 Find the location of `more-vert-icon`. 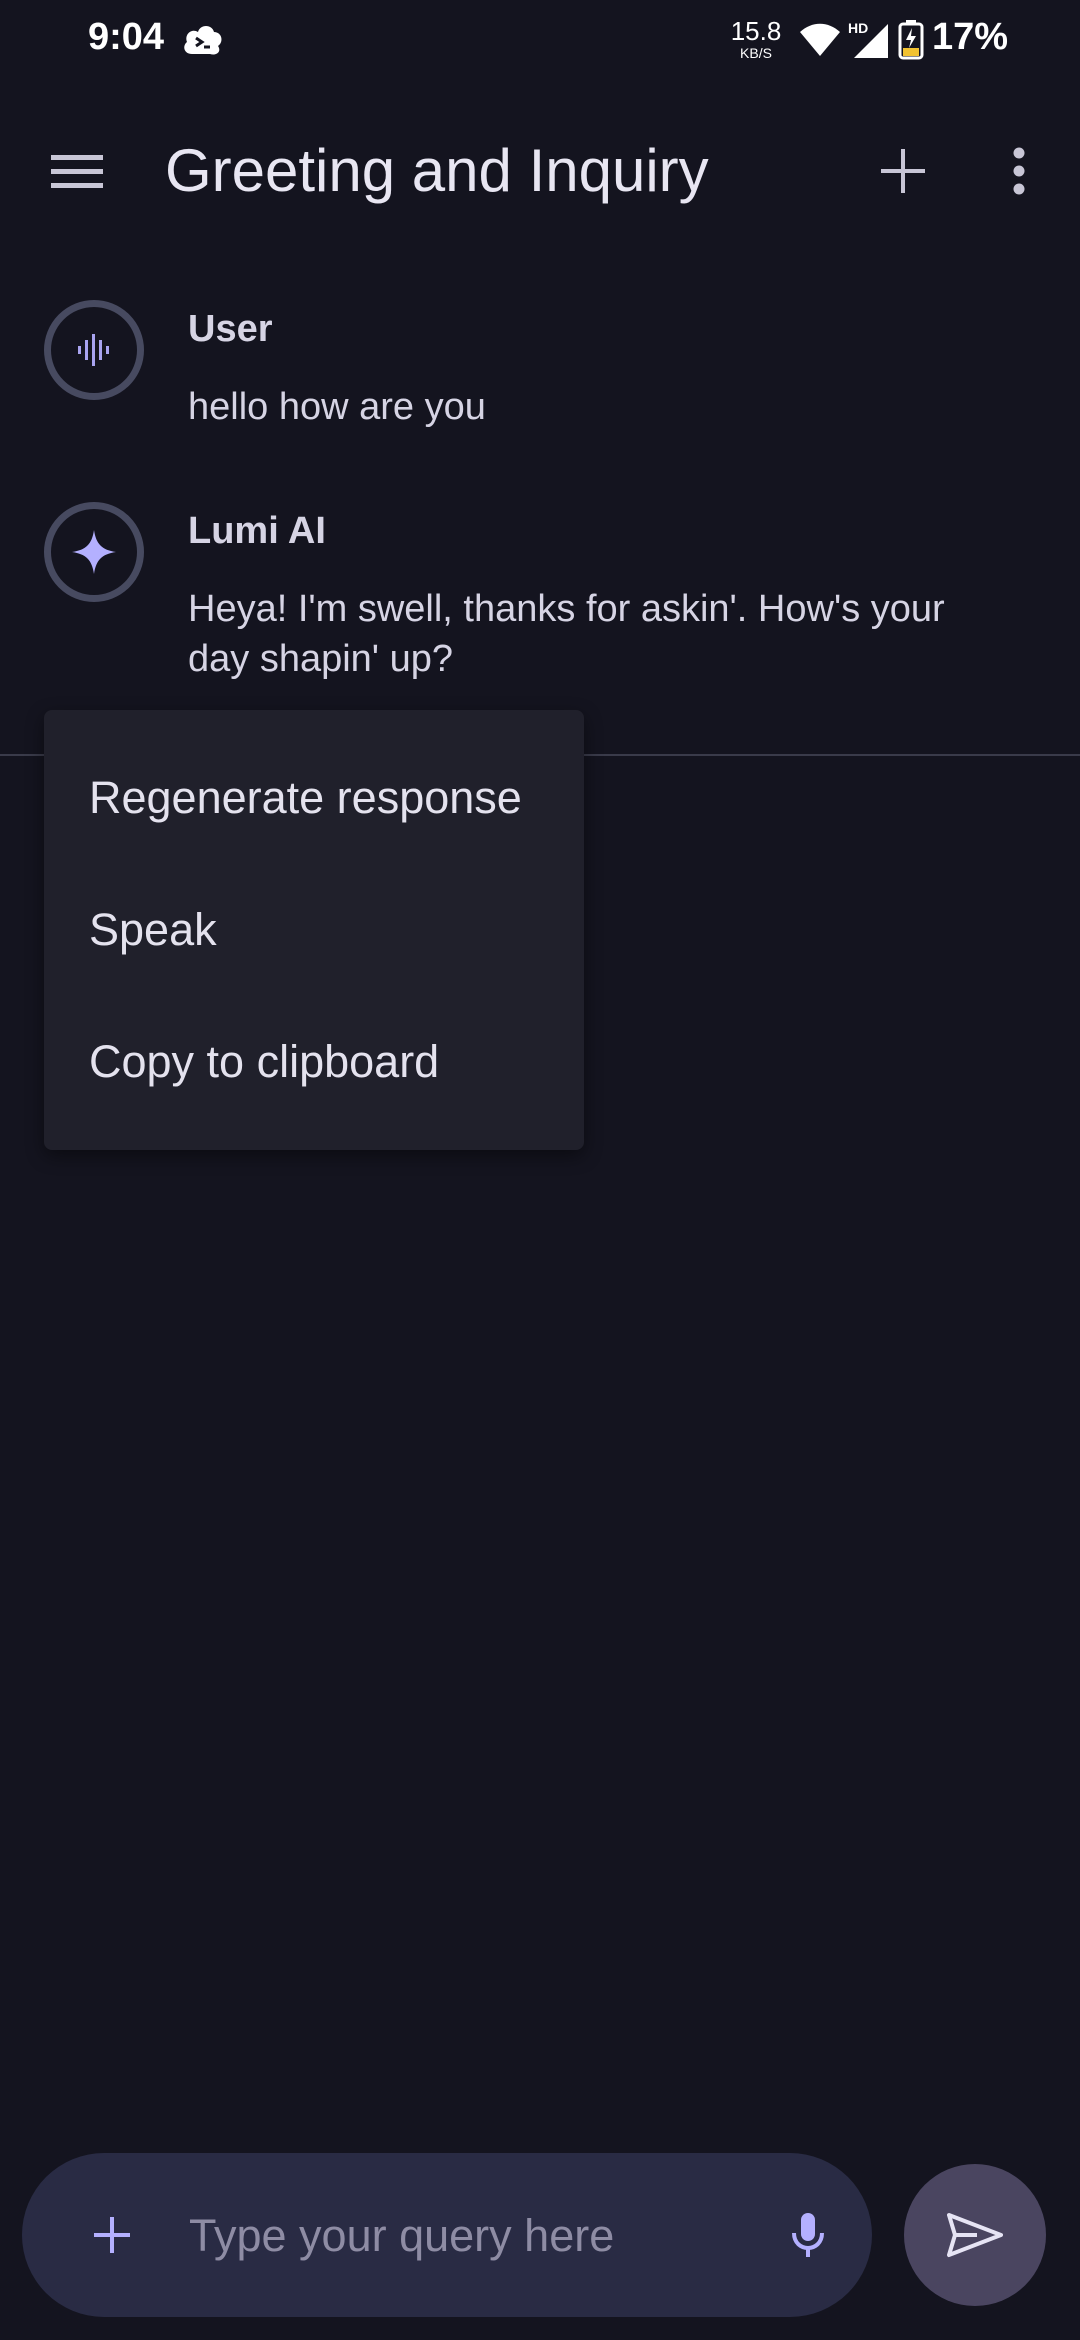

more-vert-icon is located at coordinates (1019, 171).